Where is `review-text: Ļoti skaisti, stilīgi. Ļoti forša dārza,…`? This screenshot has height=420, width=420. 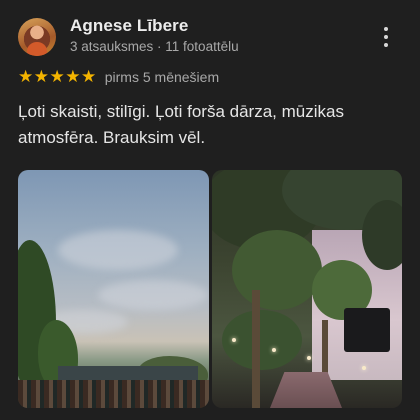
review-text: Ļoti skaisti, stilīgi. Ļoti forša dārza,… is located at coordinates (181, 124).